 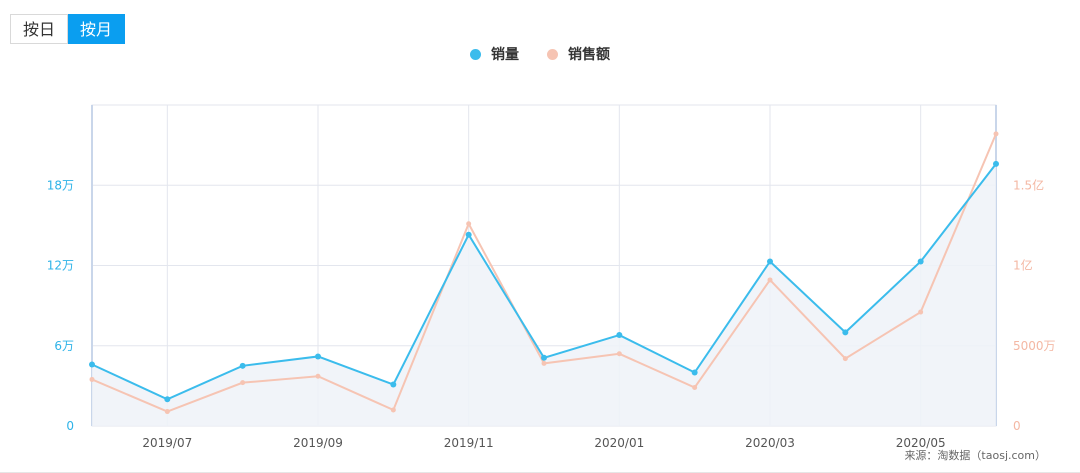 What do you see at coordinates (167, 443) in the screenshot?
I see `x-tick-label: 2019/07` at bounding box center [167, 443].